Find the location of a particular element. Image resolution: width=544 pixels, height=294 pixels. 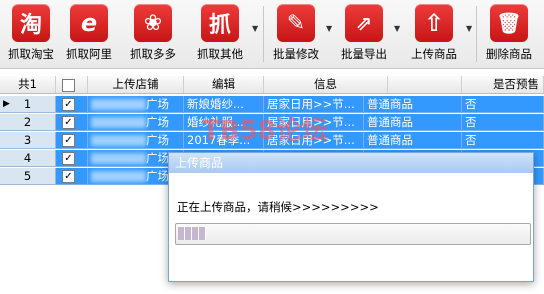

grab-duoduo-button: ❀ 抓取多多 is located at coordinates (153, 34).